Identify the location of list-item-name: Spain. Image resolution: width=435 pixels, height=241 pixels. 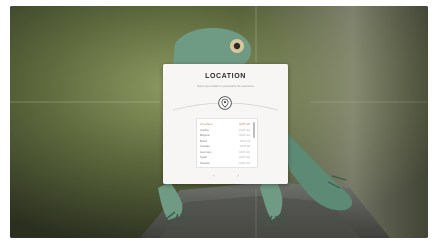
(204, 157).